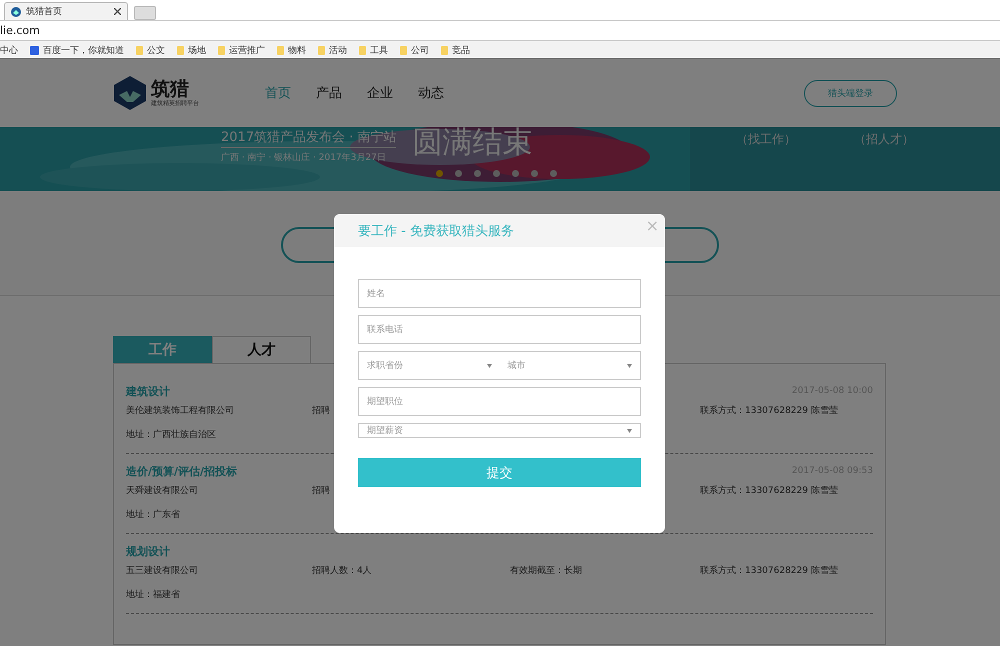 This screenshot has height=646, width=1000. I want to click on caret-icon, so click(629, 430).